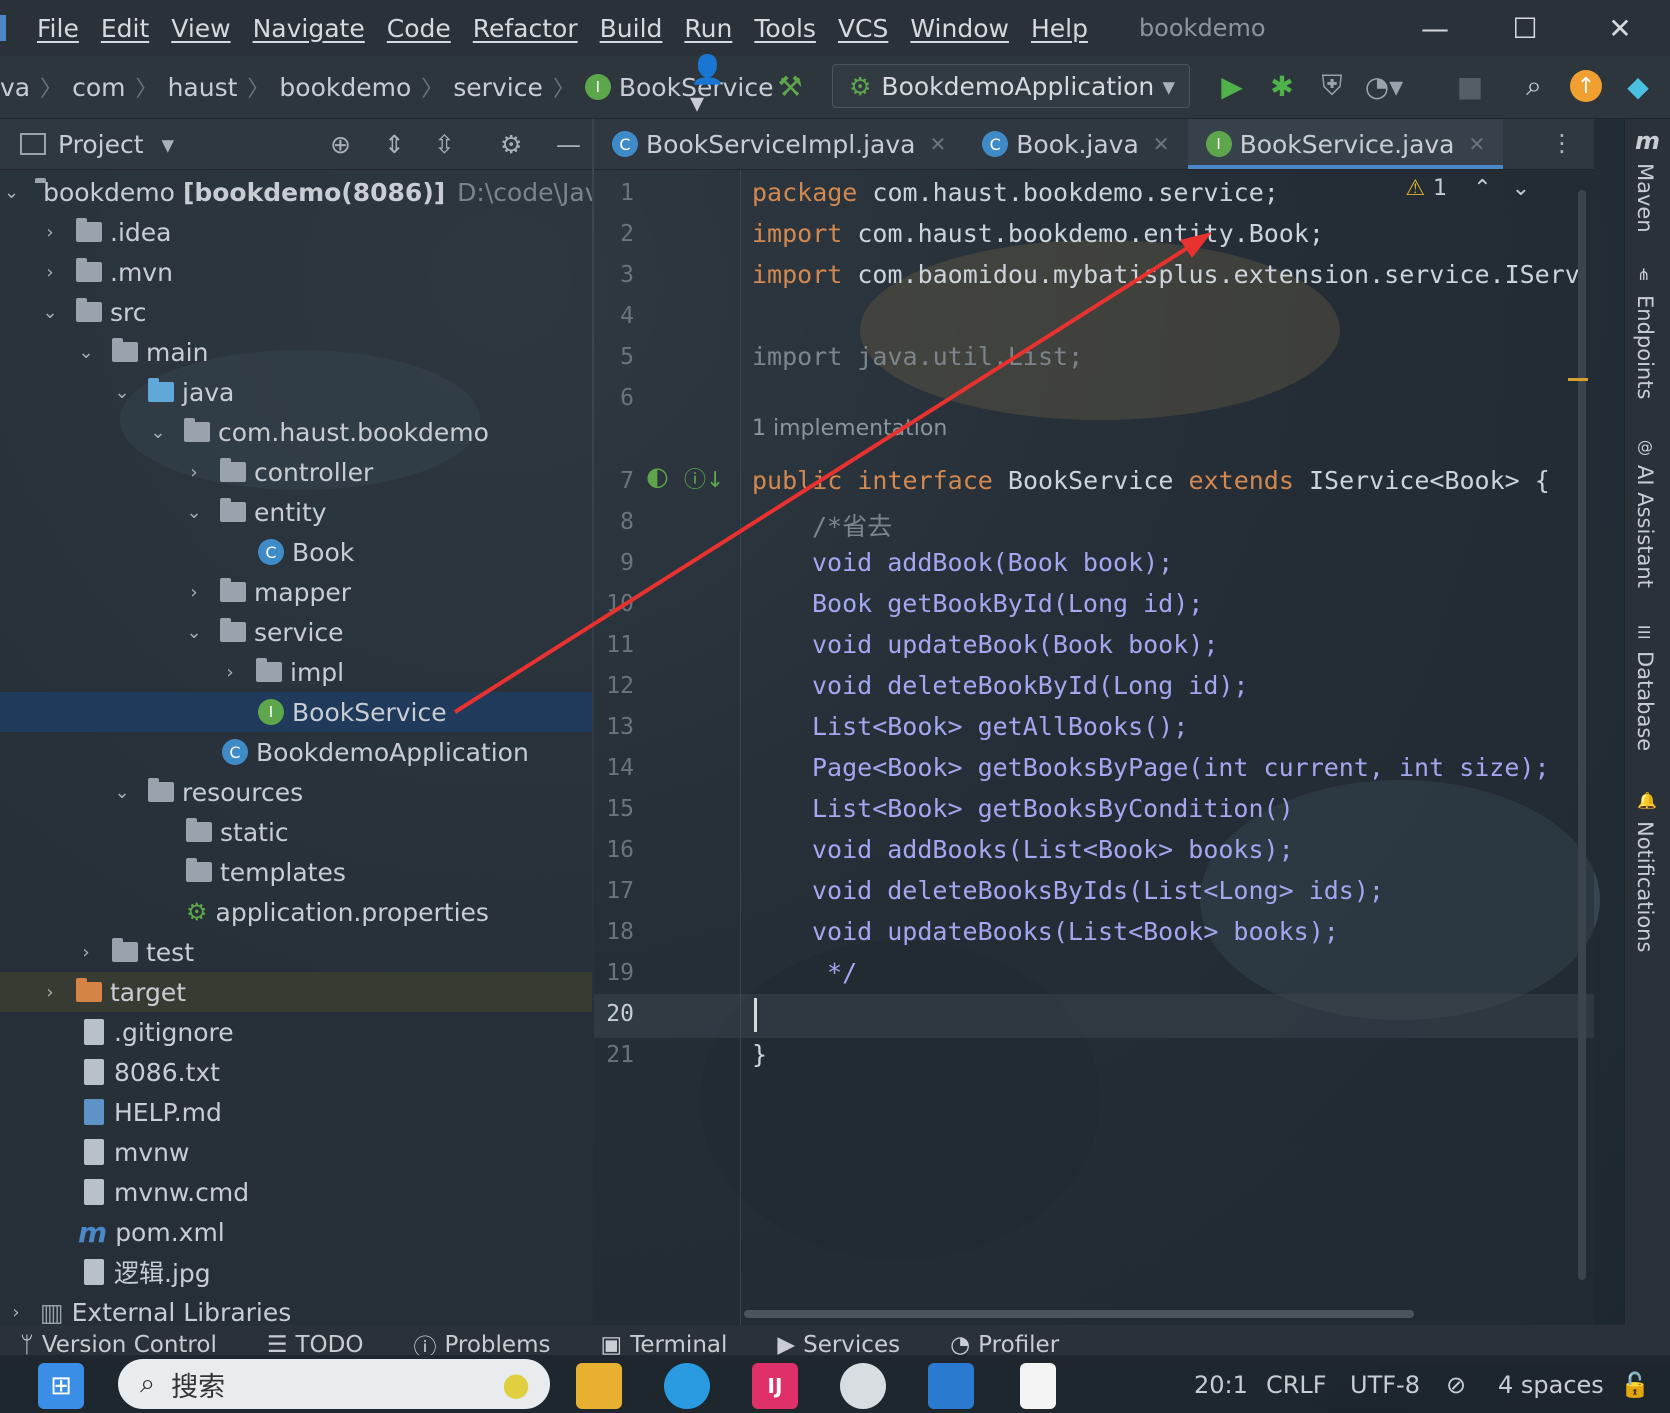 The image size is (1670, 1413). Describe the element at coordinates (125, 28) in the screenshot. I see `menu-edit: Edit` at that location.